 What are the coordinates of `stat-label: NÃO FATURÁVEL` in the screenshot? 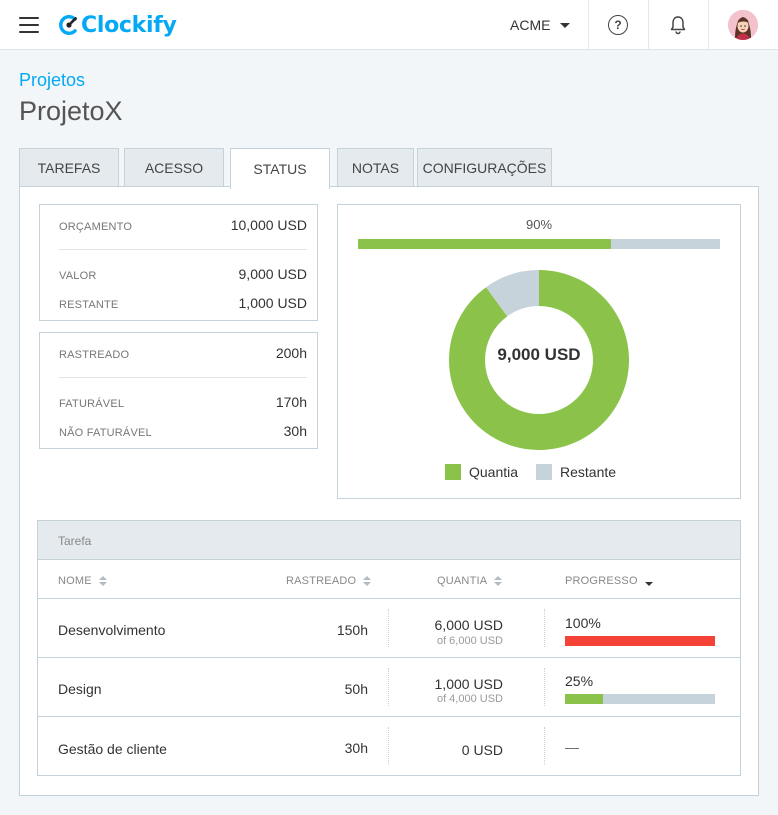 It's located at (105, 433).